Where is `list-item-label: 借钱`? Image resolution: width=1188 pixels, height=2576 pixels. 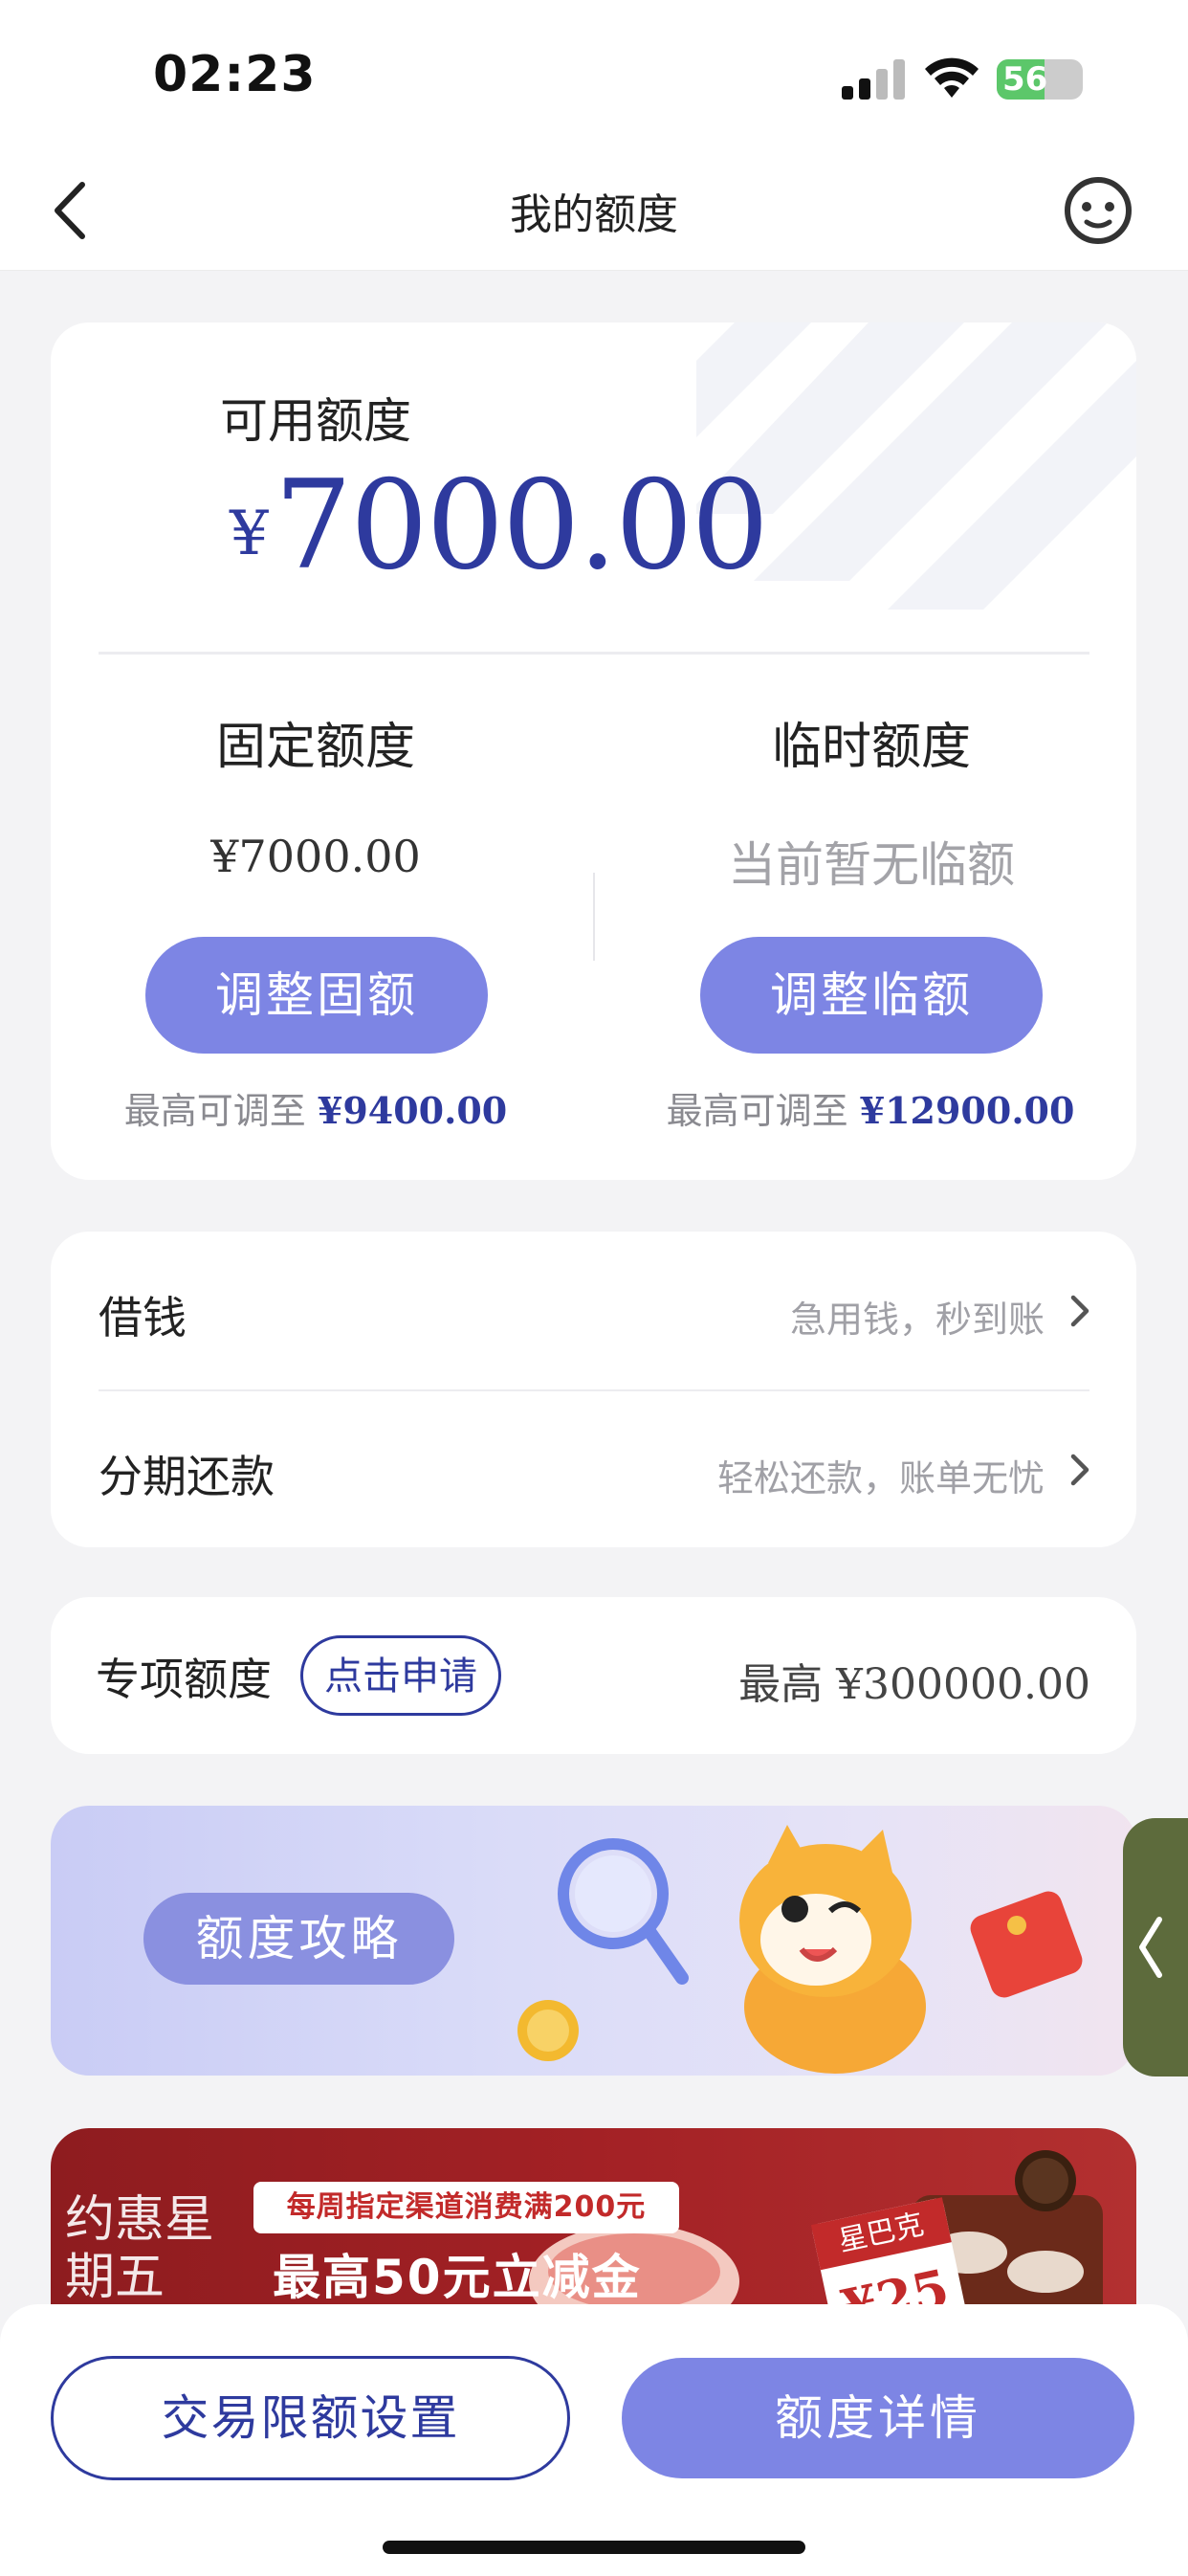
list-item-label: 借钱 is located at coordinates (143, 1318).